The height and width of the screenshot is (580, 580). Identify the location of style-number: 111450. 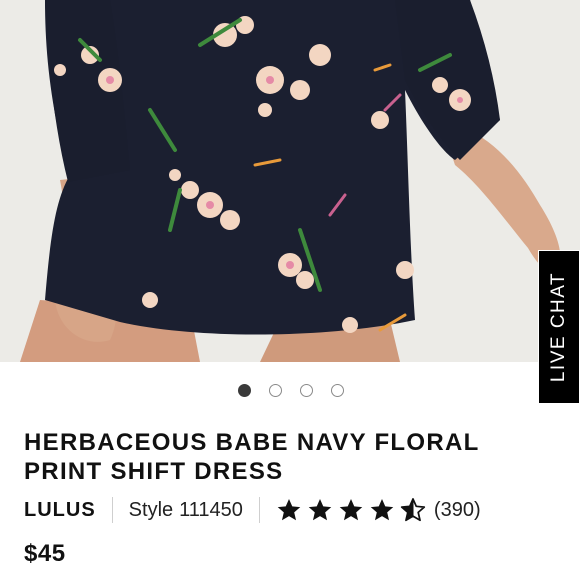
(211, 509).